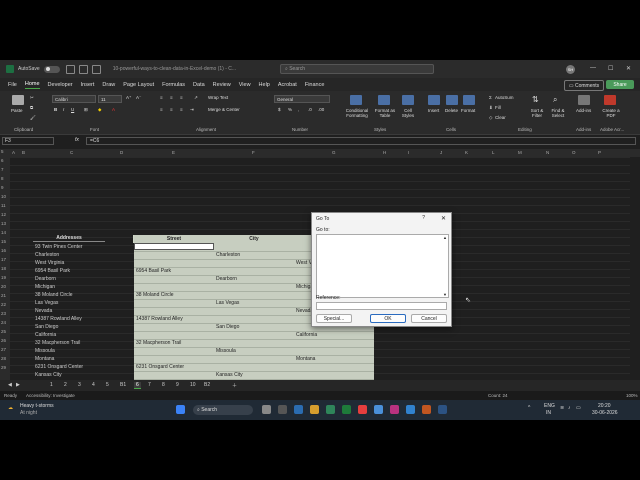  Describe the element at coordinates (161, 109) in the screenshot. I see `align-left-icon: ≡` at that location.